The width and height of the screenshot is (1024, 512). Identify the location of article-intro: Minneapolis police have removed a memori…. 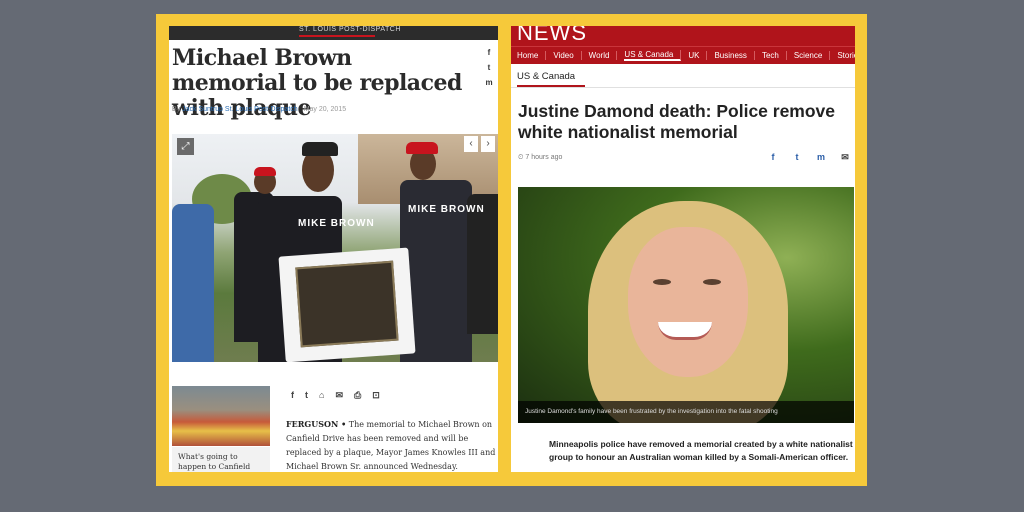
(701, 450).